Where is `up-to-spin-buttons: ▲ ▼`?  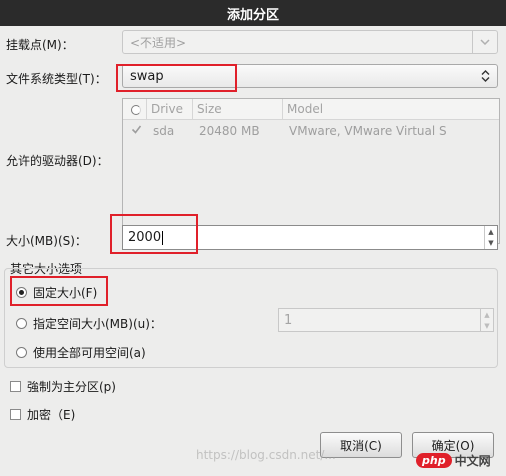 up-to-spin-buttons: ▲ ▼ is located at coordinates (486, 320).